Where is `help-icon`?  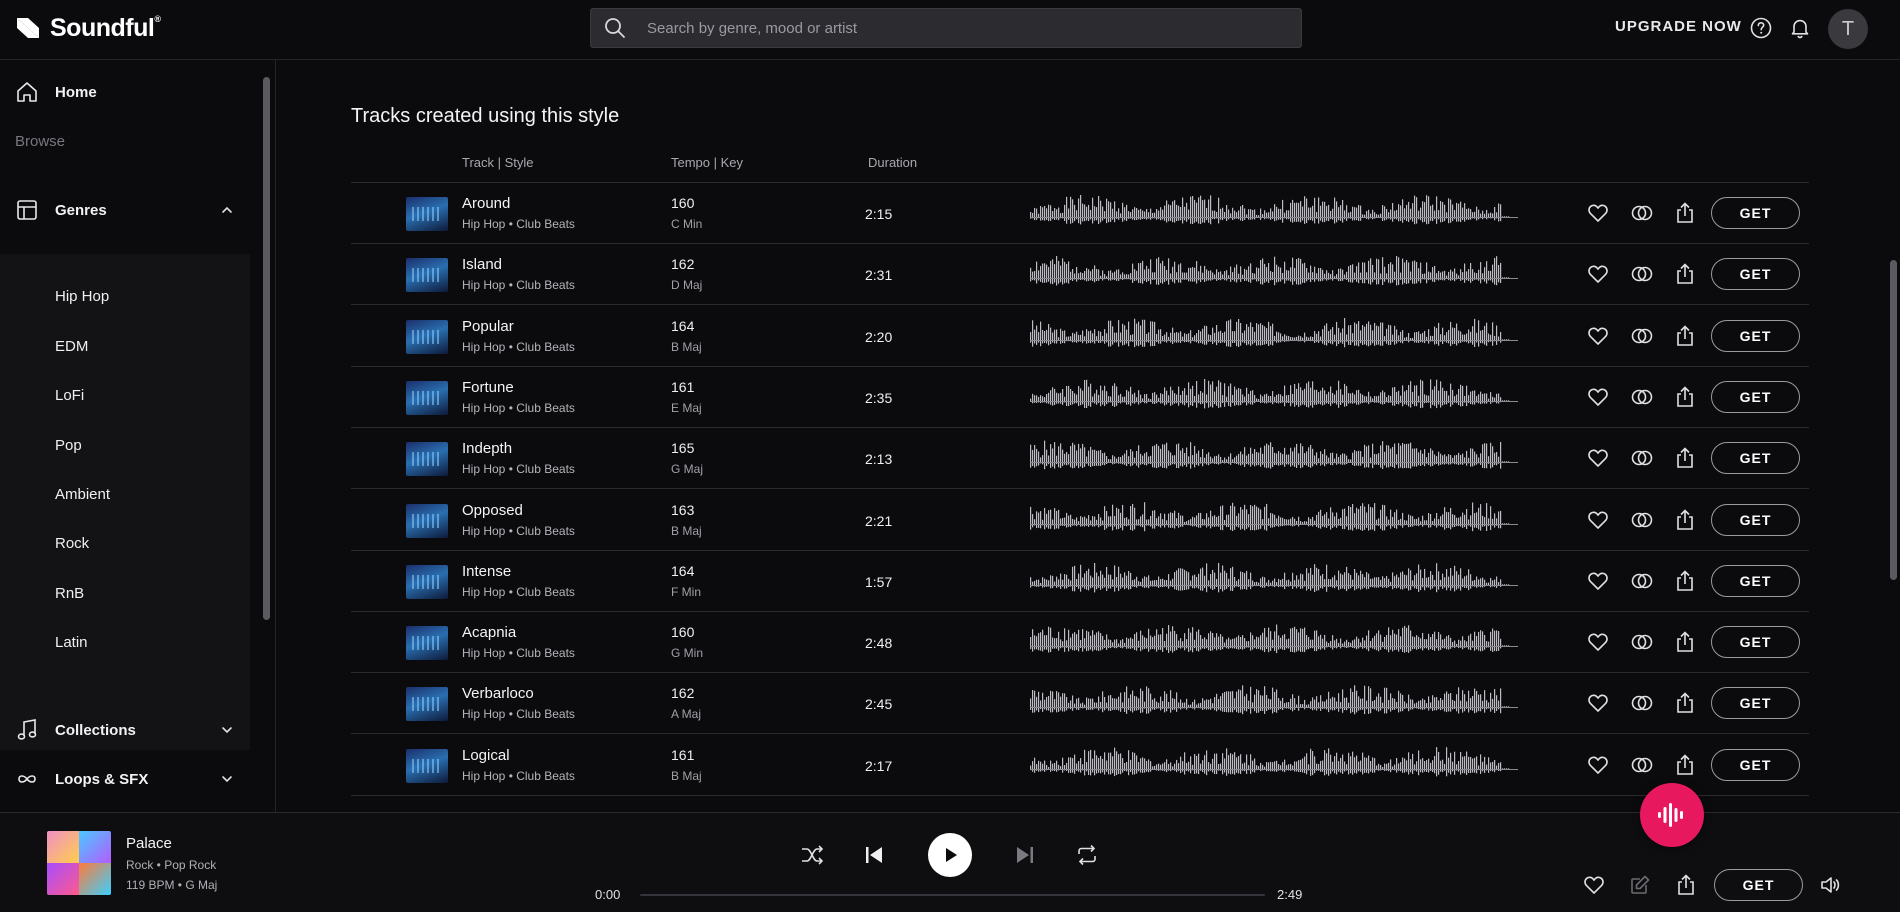
help-icon is located at coordinates (1761, 28).